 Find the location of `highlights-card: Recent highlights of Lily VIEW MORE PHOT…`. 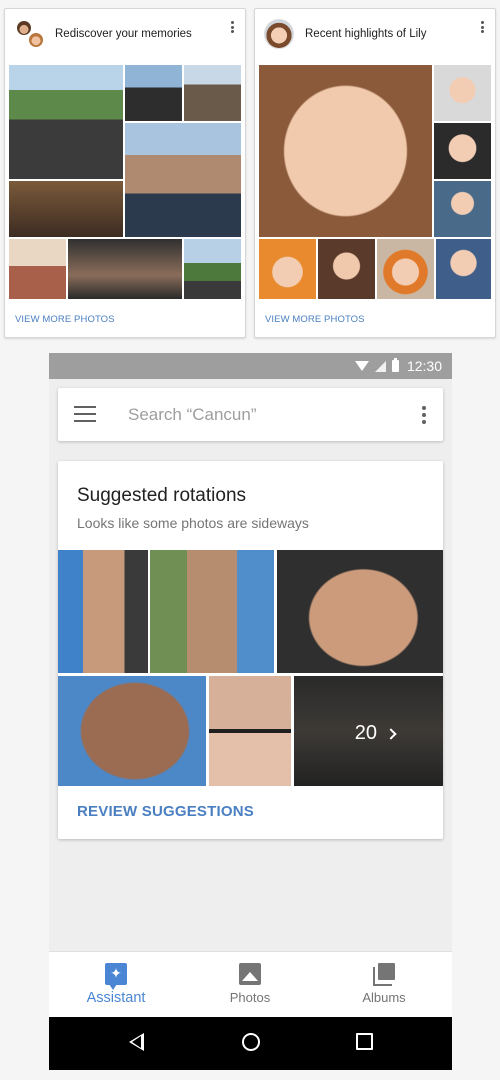

highlights-card: Recent highlights of Lily VIEW MORE PHOT… is located at coordinates (375, 173).